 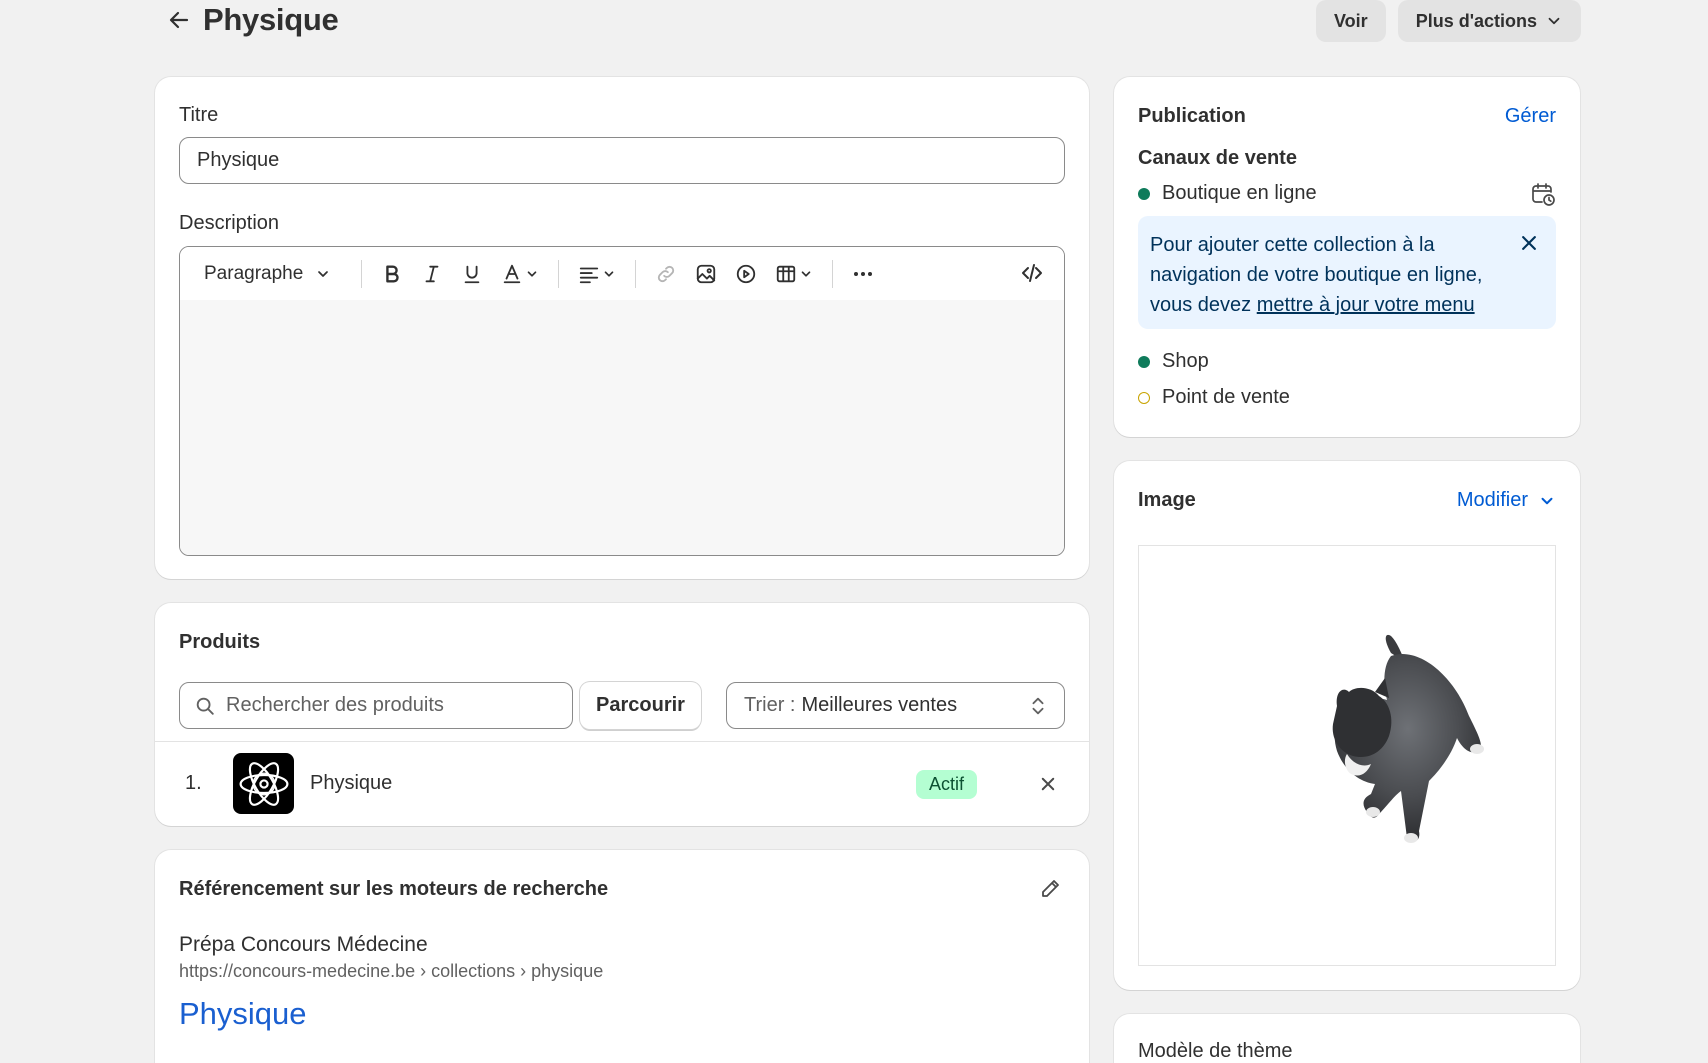 I want to click on modify-image-label: Modifier, so click(x=1492, y=500).